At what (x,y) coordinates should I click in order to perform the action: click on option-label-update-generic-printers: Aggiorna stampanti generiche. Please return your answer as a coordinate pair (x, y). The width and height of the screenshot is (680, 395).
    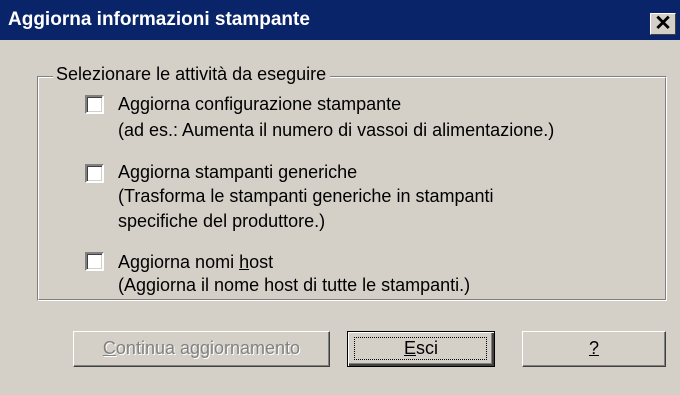
    Looking at the image, I should click on (237, 172).